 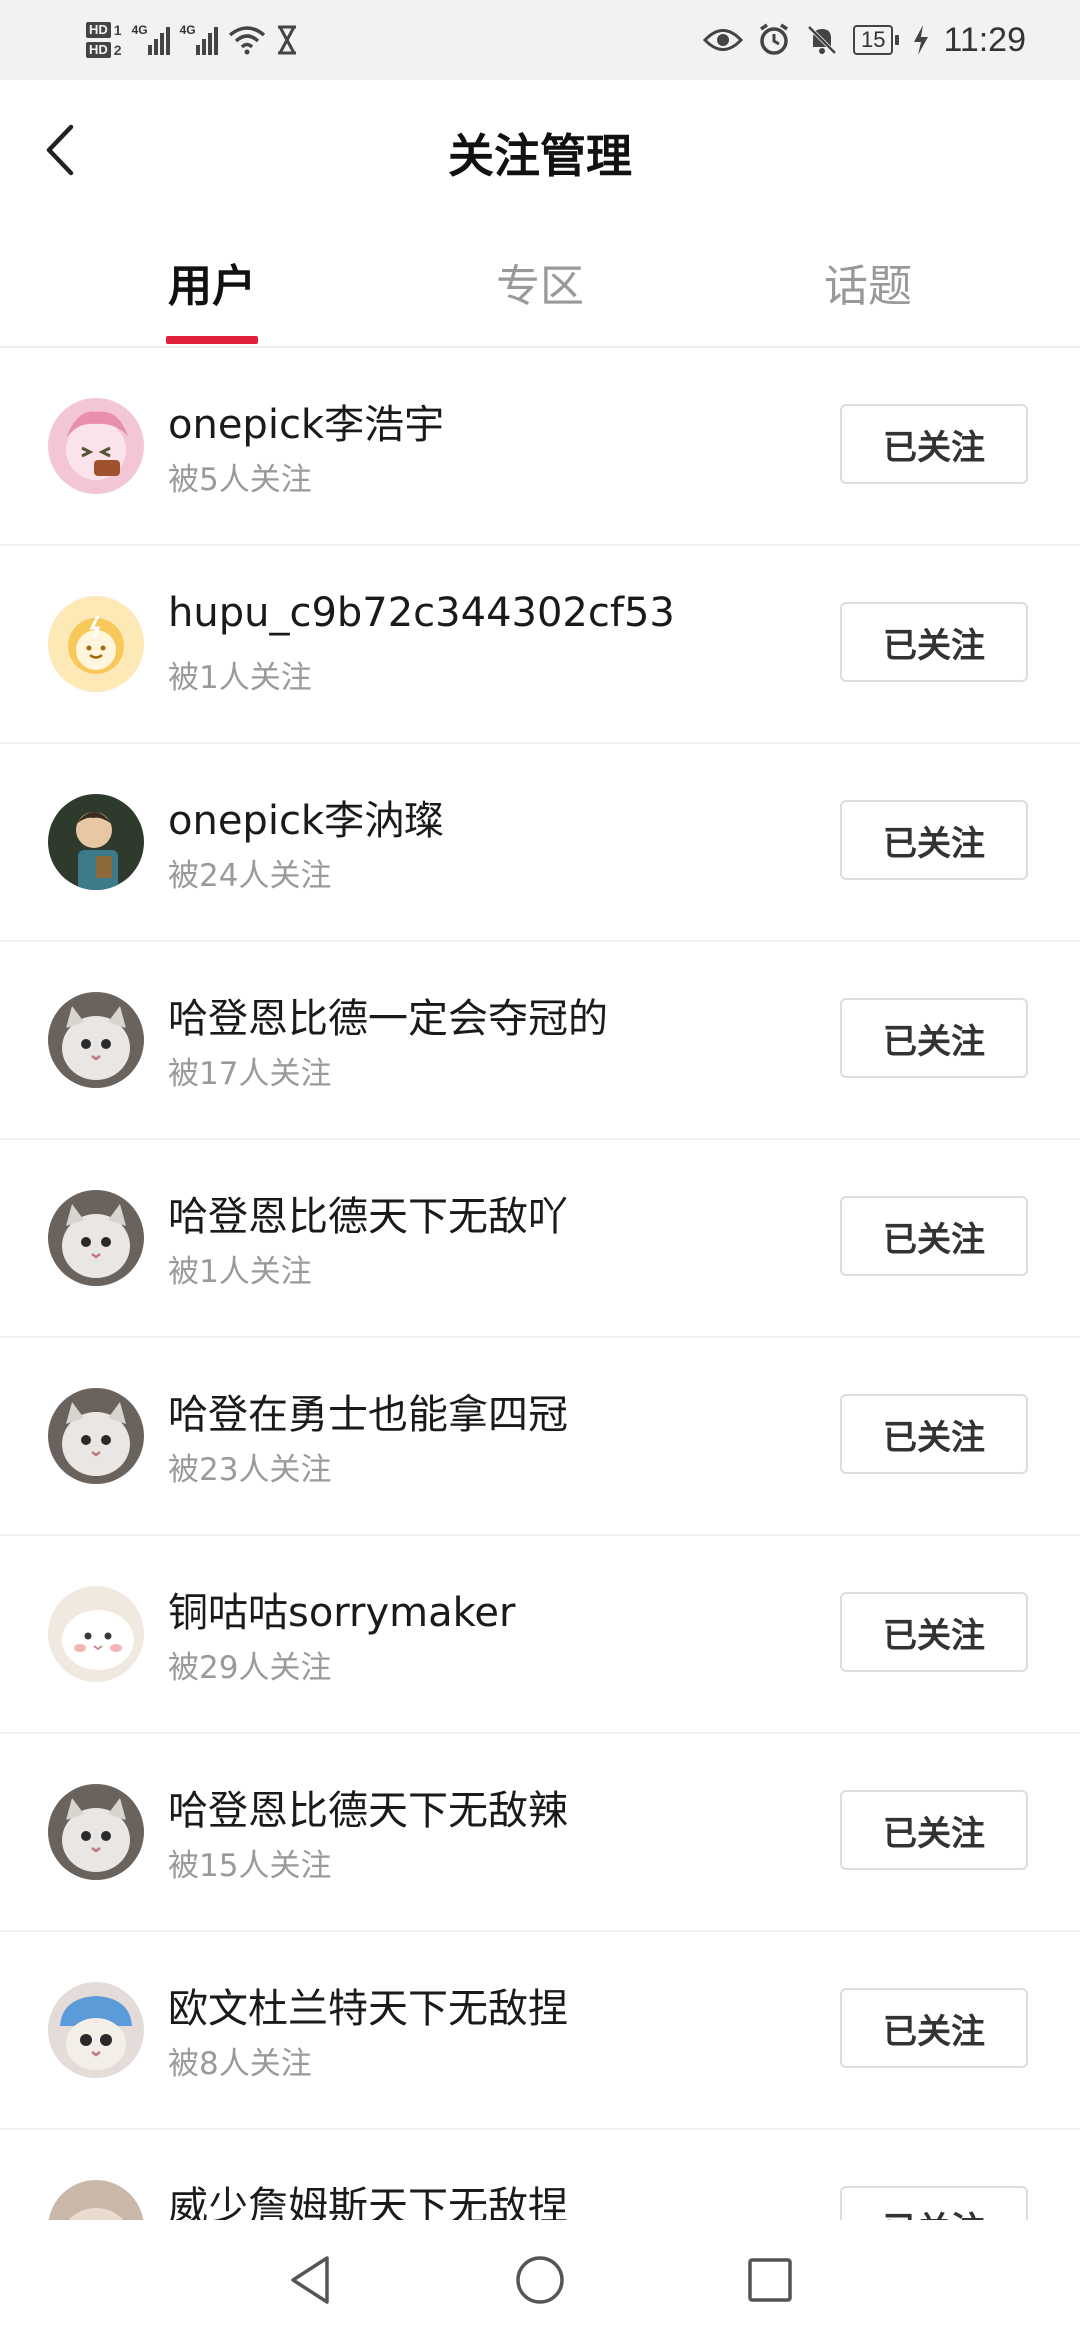 What do you see at coordinates (240, 480) in the screenshot?
I see `follower-count: 被5人关注` at bounding box center [240, 480].